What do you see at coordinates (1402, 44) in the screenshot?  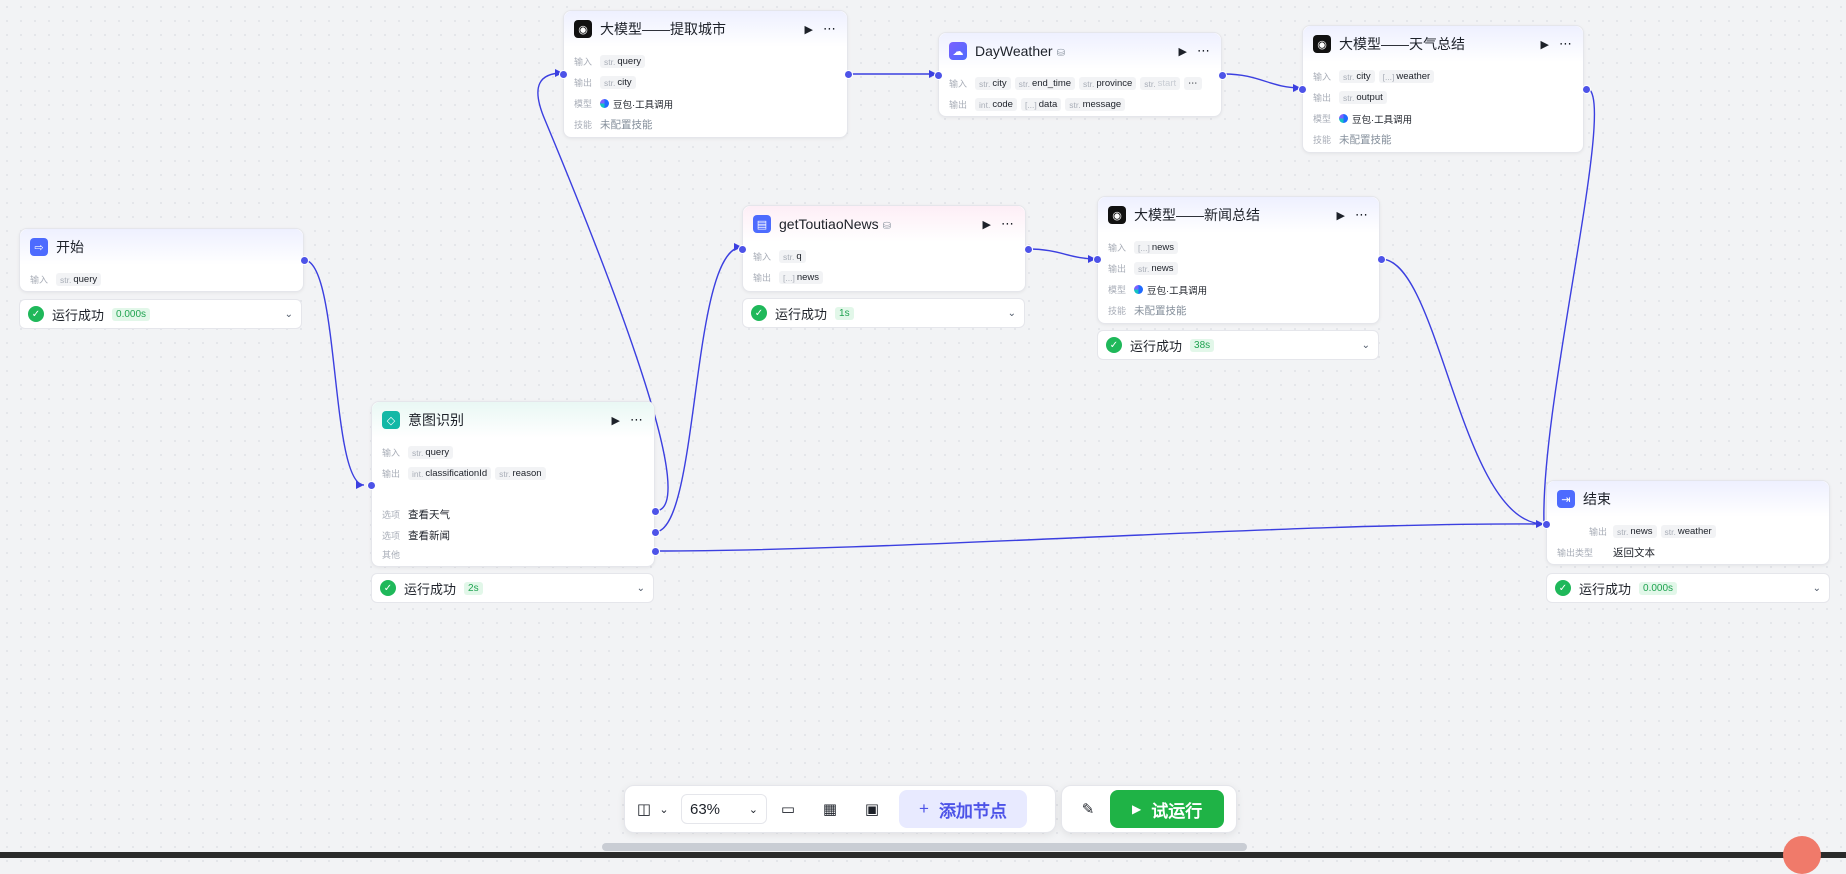 I see `node-title: 大模型——天气总结` at bounding box center [1402, 44].